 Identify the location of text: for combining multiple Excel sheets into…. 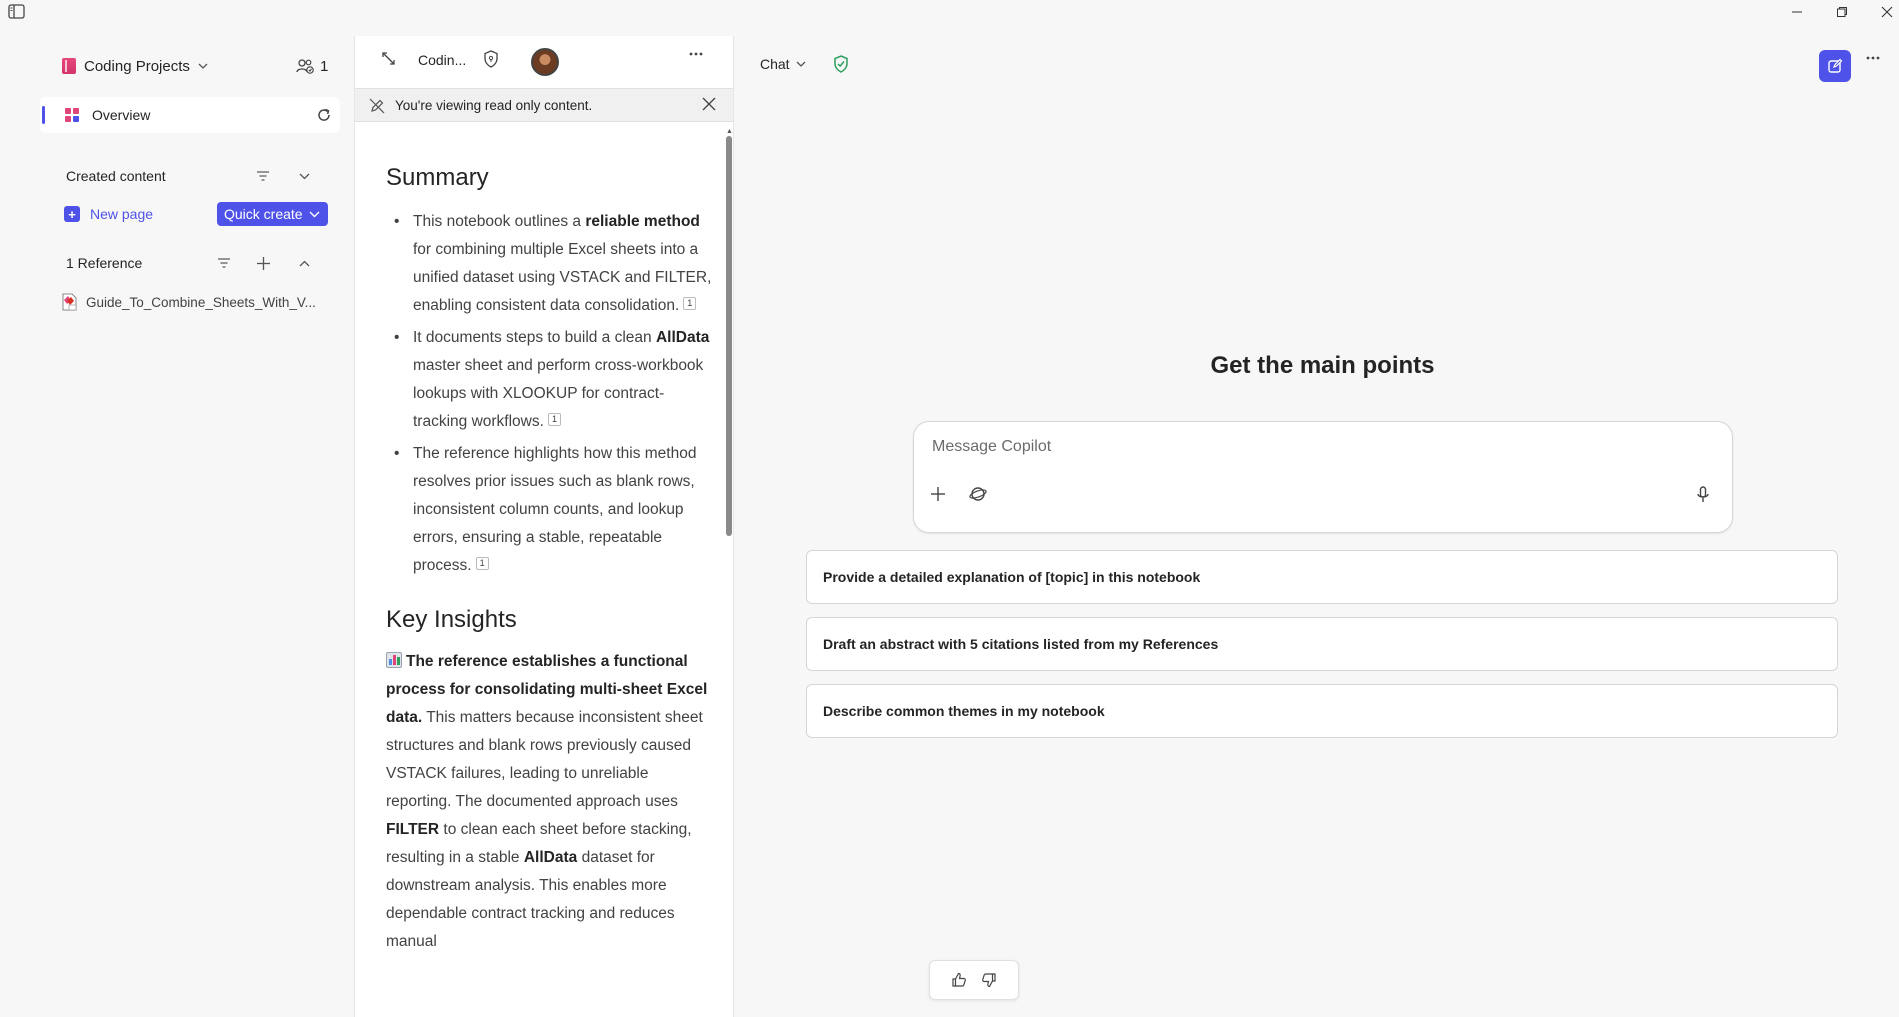
(562, 277).